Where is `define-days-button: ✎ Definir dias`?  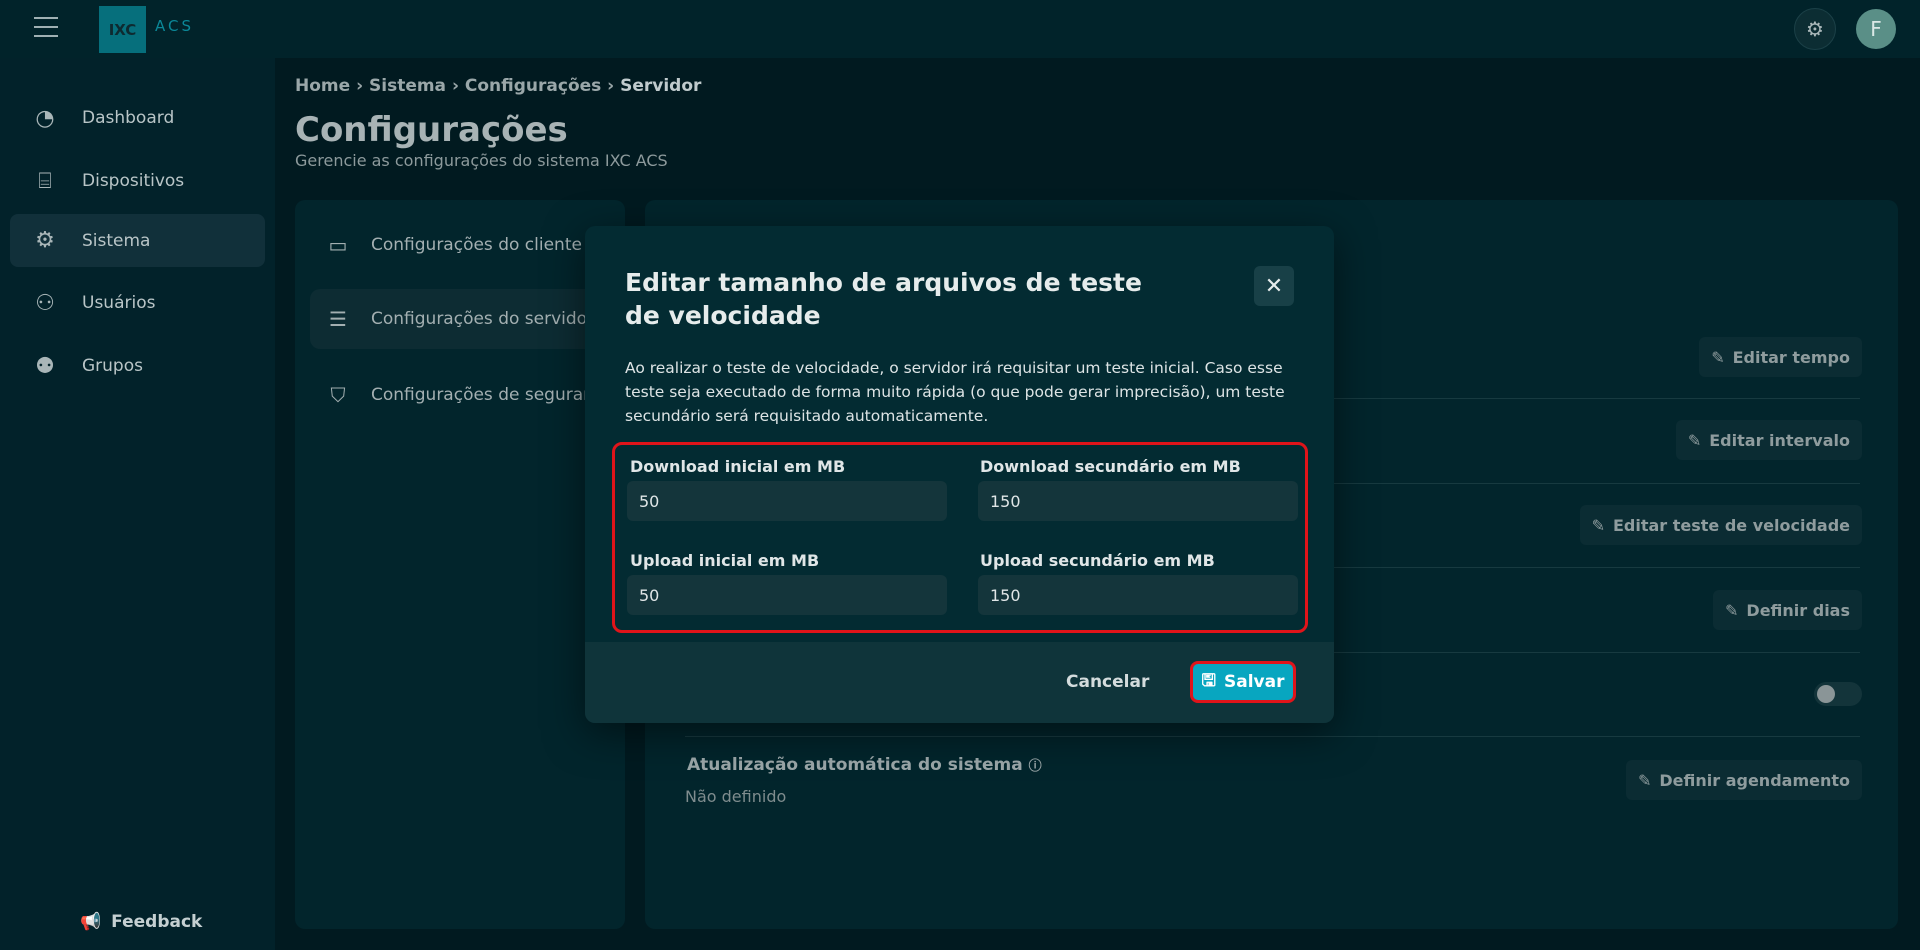
define-days-button: ✎ Definir dias is located at coordinates (1787, 610).